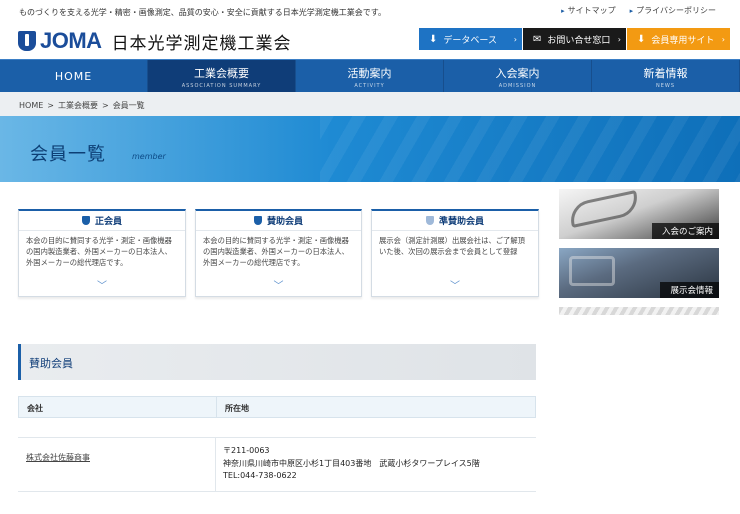 The height and width of the screenshot is (514, 740). I want to click on nav-item-association-summary: 工業会概要 ASSOCIATION SUMMARY, so click(222, 76).